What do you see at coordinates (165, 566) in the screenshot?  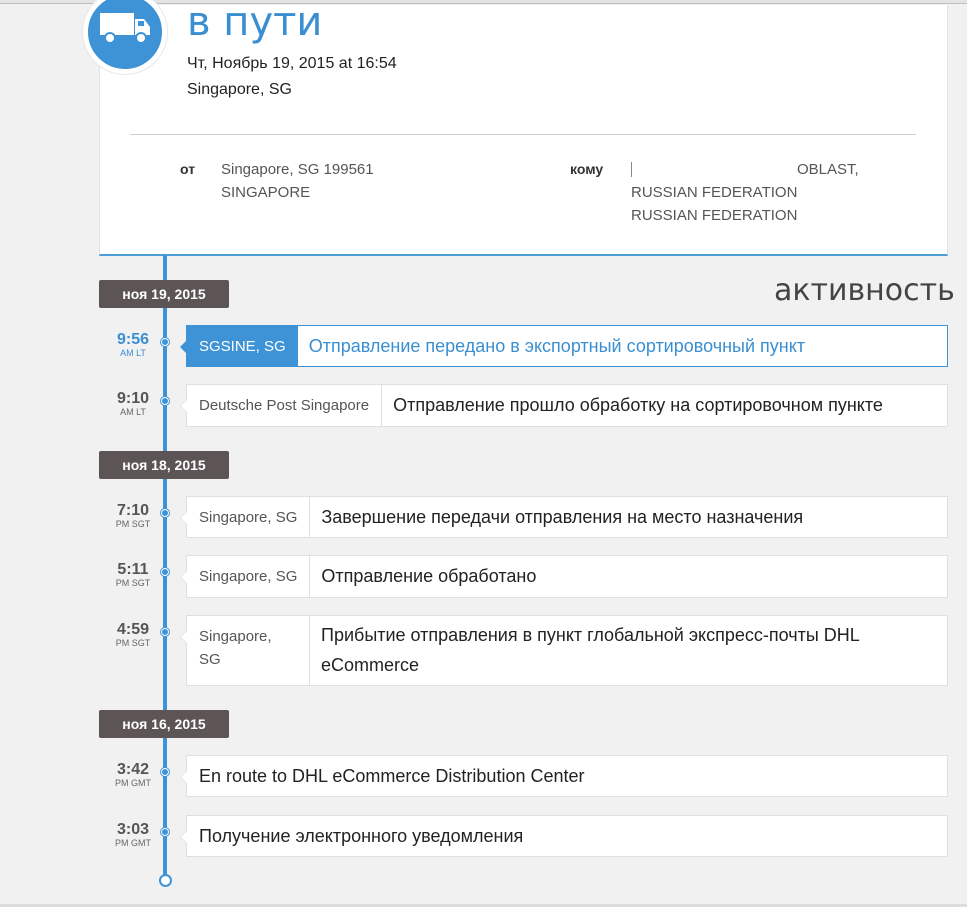 I see `timeline-line` at bounding box center [165, 566].